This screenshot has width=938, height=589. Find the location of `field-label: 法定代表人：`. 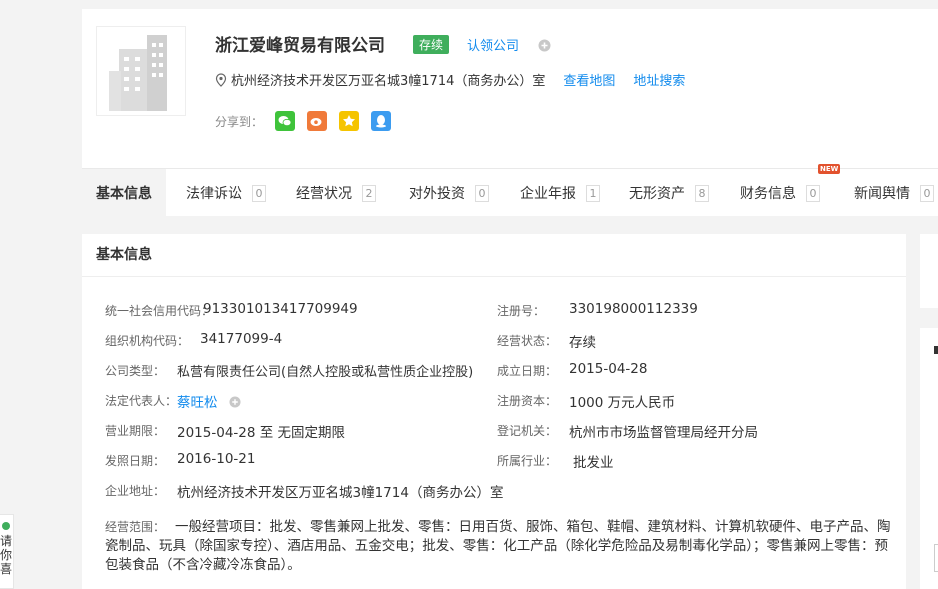

field-label: 法定代表人： is located at coordinates (141, 401).